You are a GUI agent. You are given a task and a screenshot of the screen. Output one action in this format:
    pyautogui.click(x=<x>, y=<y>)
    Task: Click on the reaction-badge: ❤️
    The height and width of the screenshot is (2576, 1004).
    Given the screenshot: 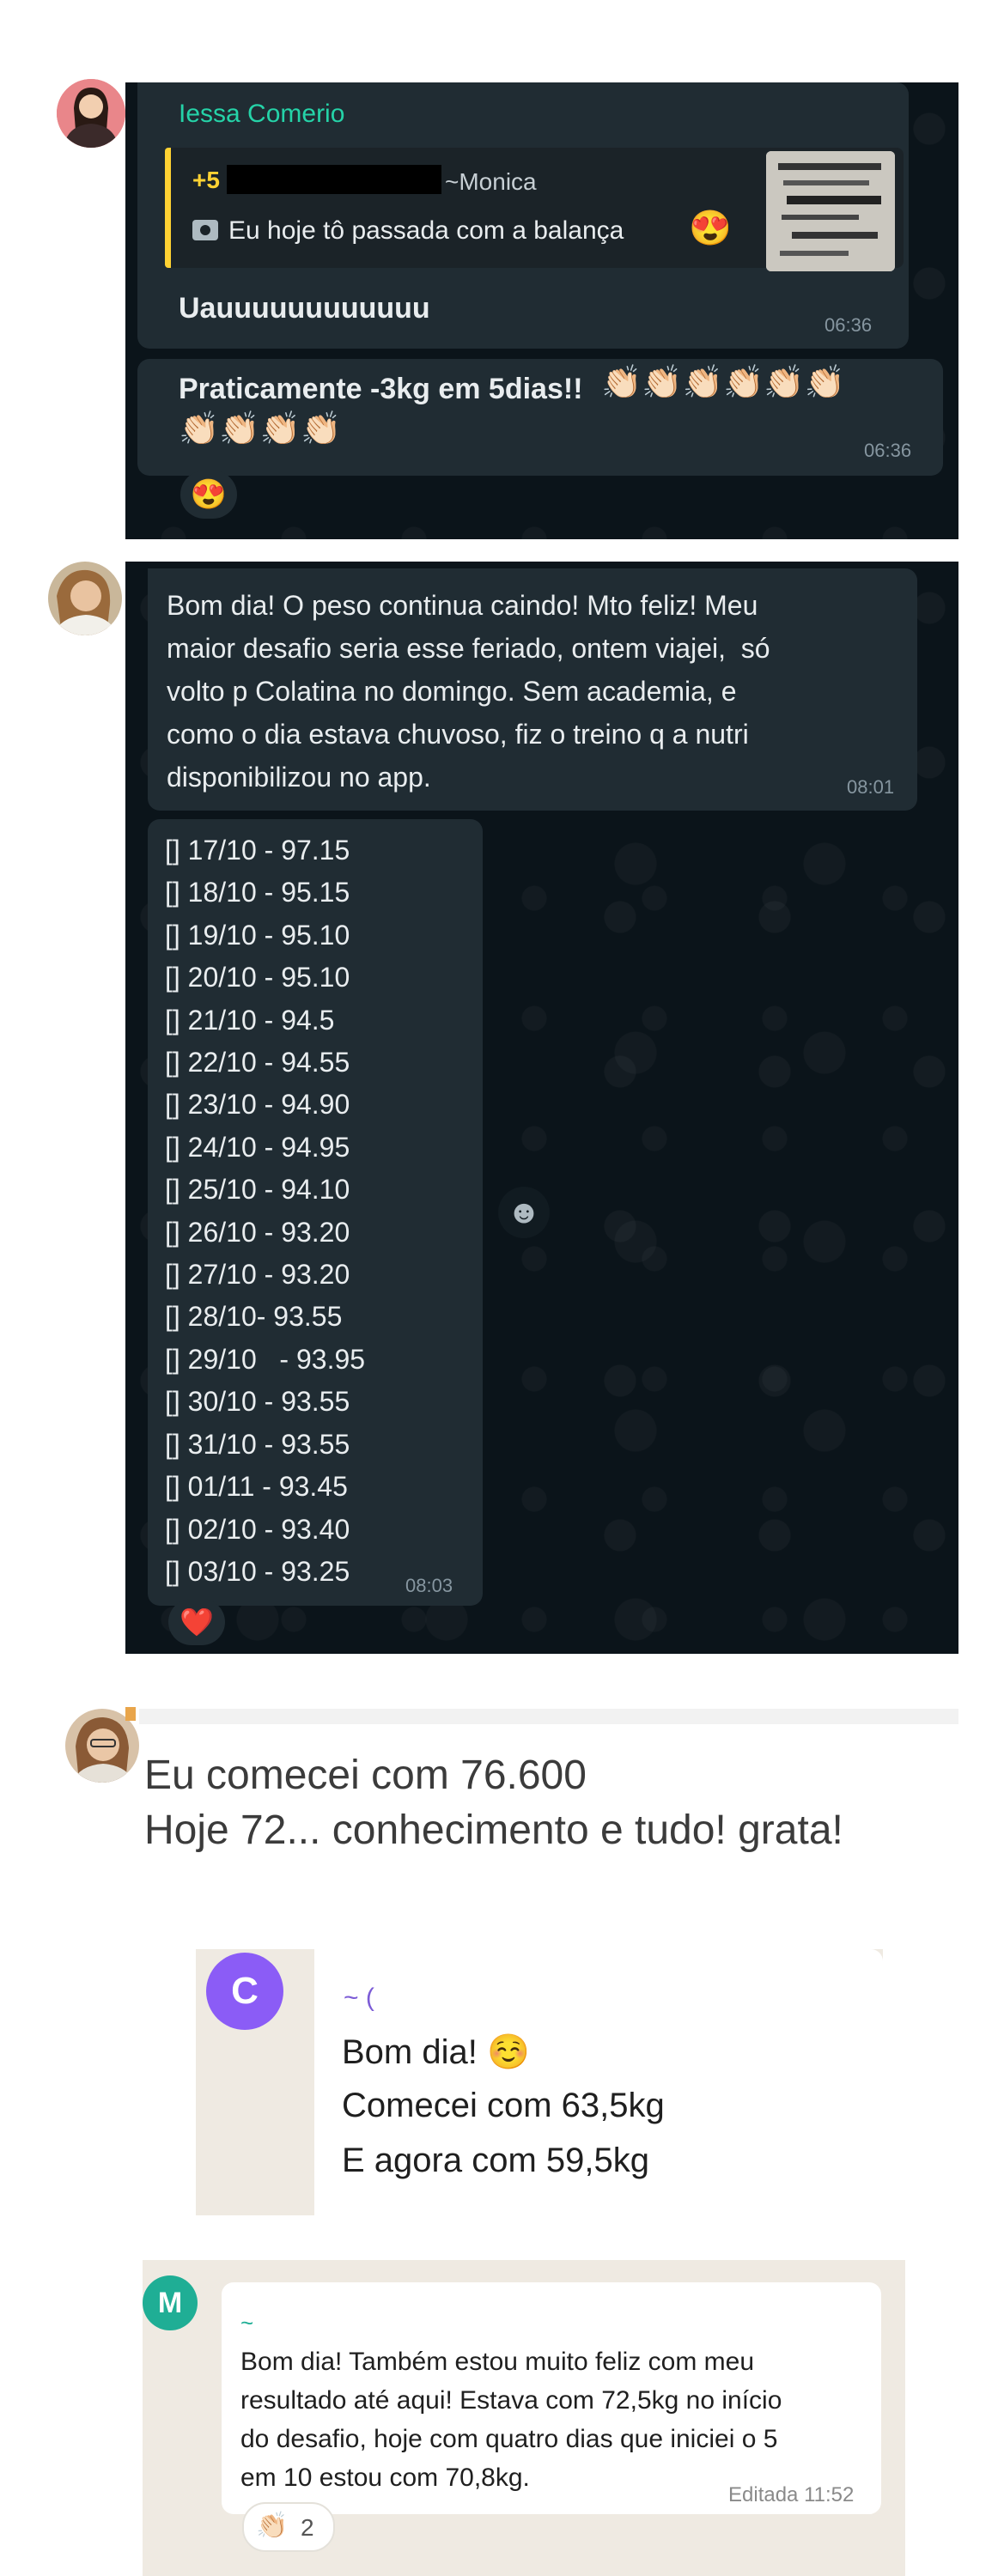 What is the action you would take?
    pyautogui.click(x=196, y=1622)
    